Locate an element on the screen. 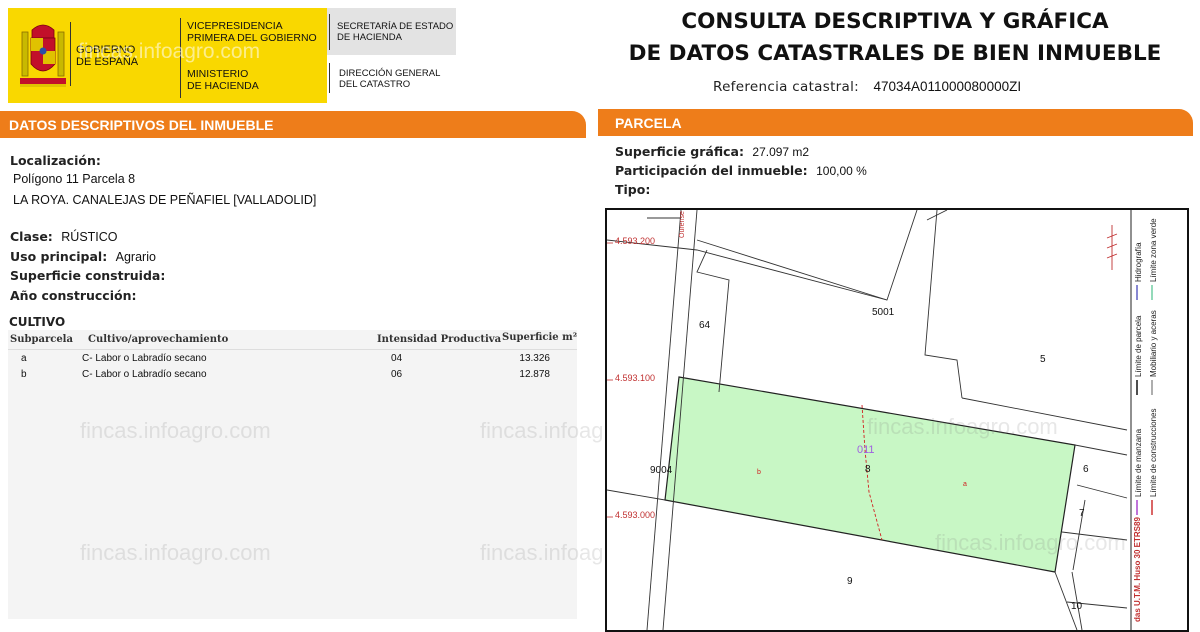 This screenshot has width=1200, height=632. localizacion-line-1: Polígono 11 Parcela 8 is located at coordinates (74, 179).